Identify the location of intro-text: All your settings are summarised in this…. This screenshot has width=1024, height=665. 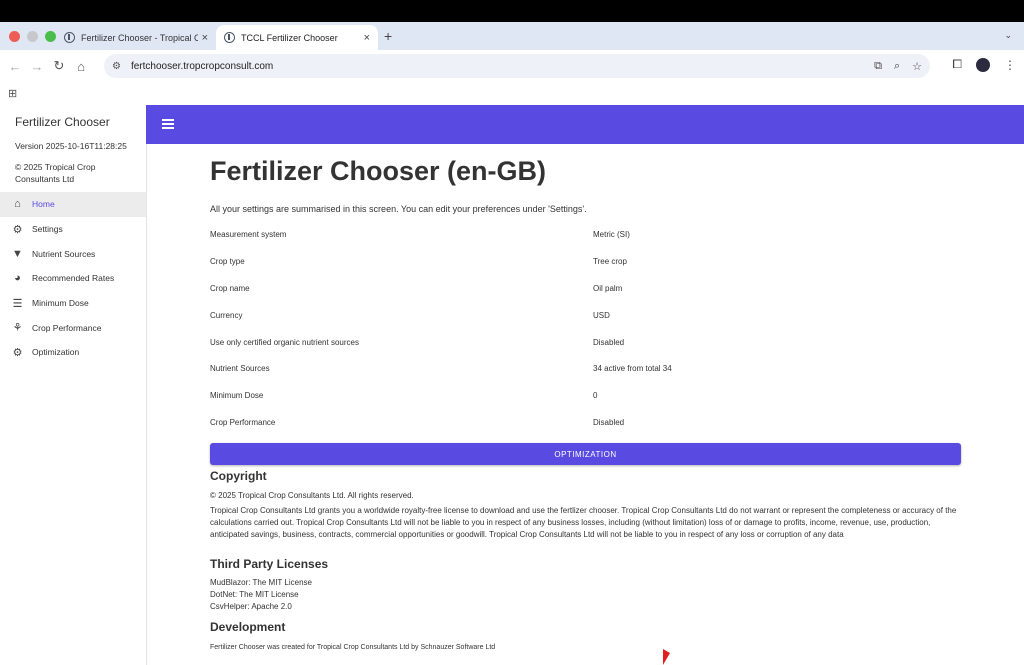
(398, 209).